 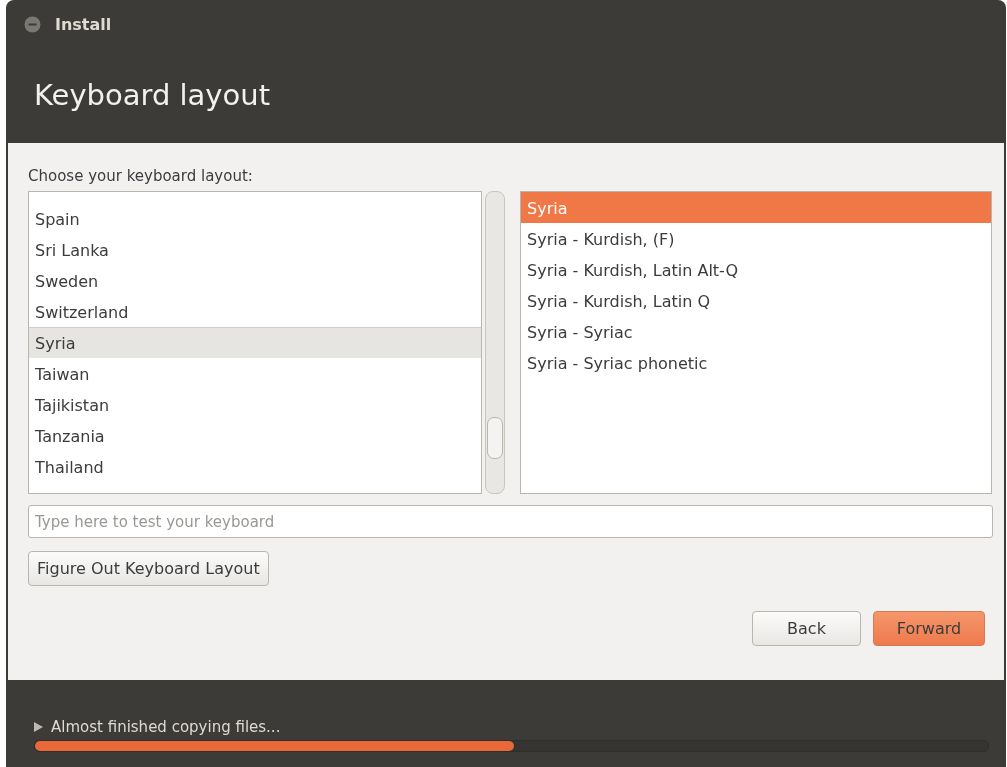 I want to click on country-item: Syria, so click(x=255, y=342).